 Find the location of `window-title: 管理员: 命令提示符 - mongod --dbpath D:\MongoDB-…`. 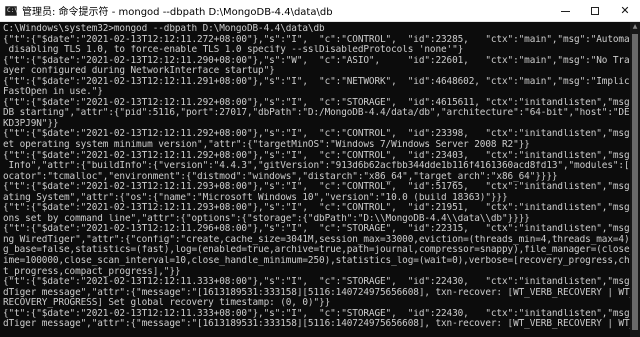

window-title: 管理员: 命令提示符 - mongod --dbpath D:\MongoDB-… is located at coordinates (177, 12).